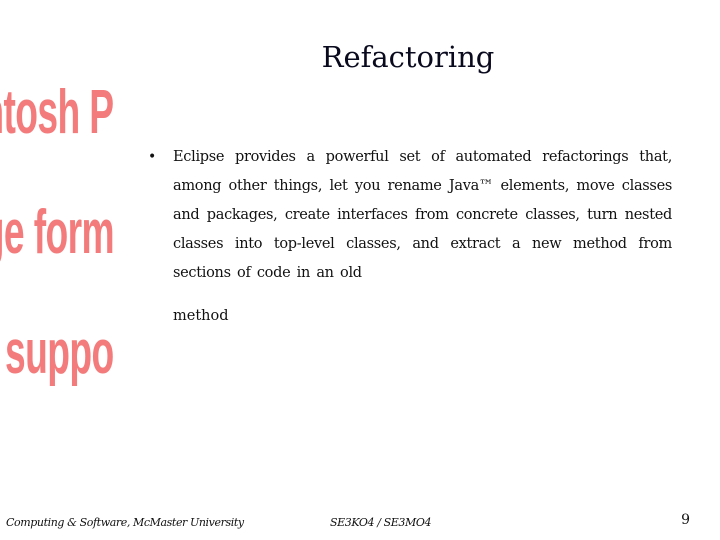 The width and height of the screenshot is (720, 540). I want to click on unsupported-image-placeholder: acintosh P mage form not suppo, so click(57, 247).